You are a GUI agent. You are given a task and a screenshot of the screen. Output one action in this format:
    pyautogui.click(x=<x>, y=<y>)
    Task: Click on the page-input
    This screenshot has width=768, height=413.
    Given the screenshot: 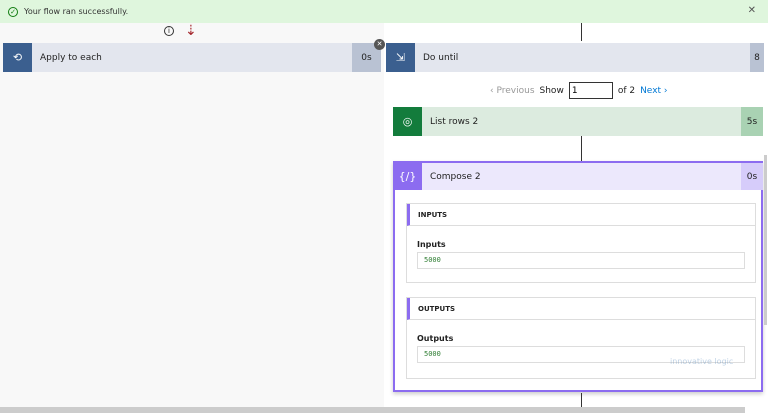 What is the action you would take?
    pyautogui.click(x=590, y=90)
    